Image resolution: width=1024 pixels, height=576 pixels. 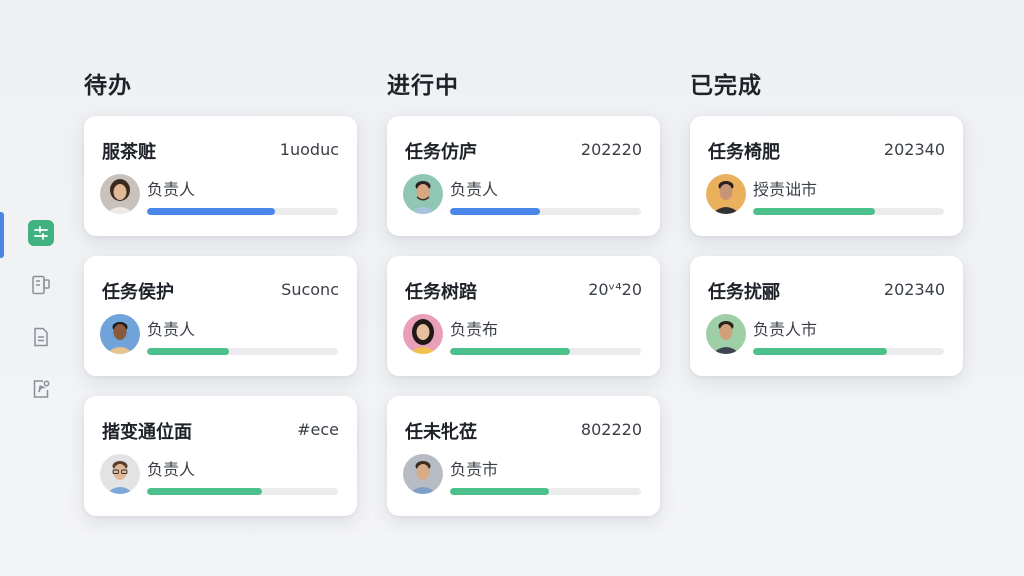 What do you see at coordinates (2, 235) in the screenshot?
I see `sidebar-active-indicator` at bounding box center [2, 235].